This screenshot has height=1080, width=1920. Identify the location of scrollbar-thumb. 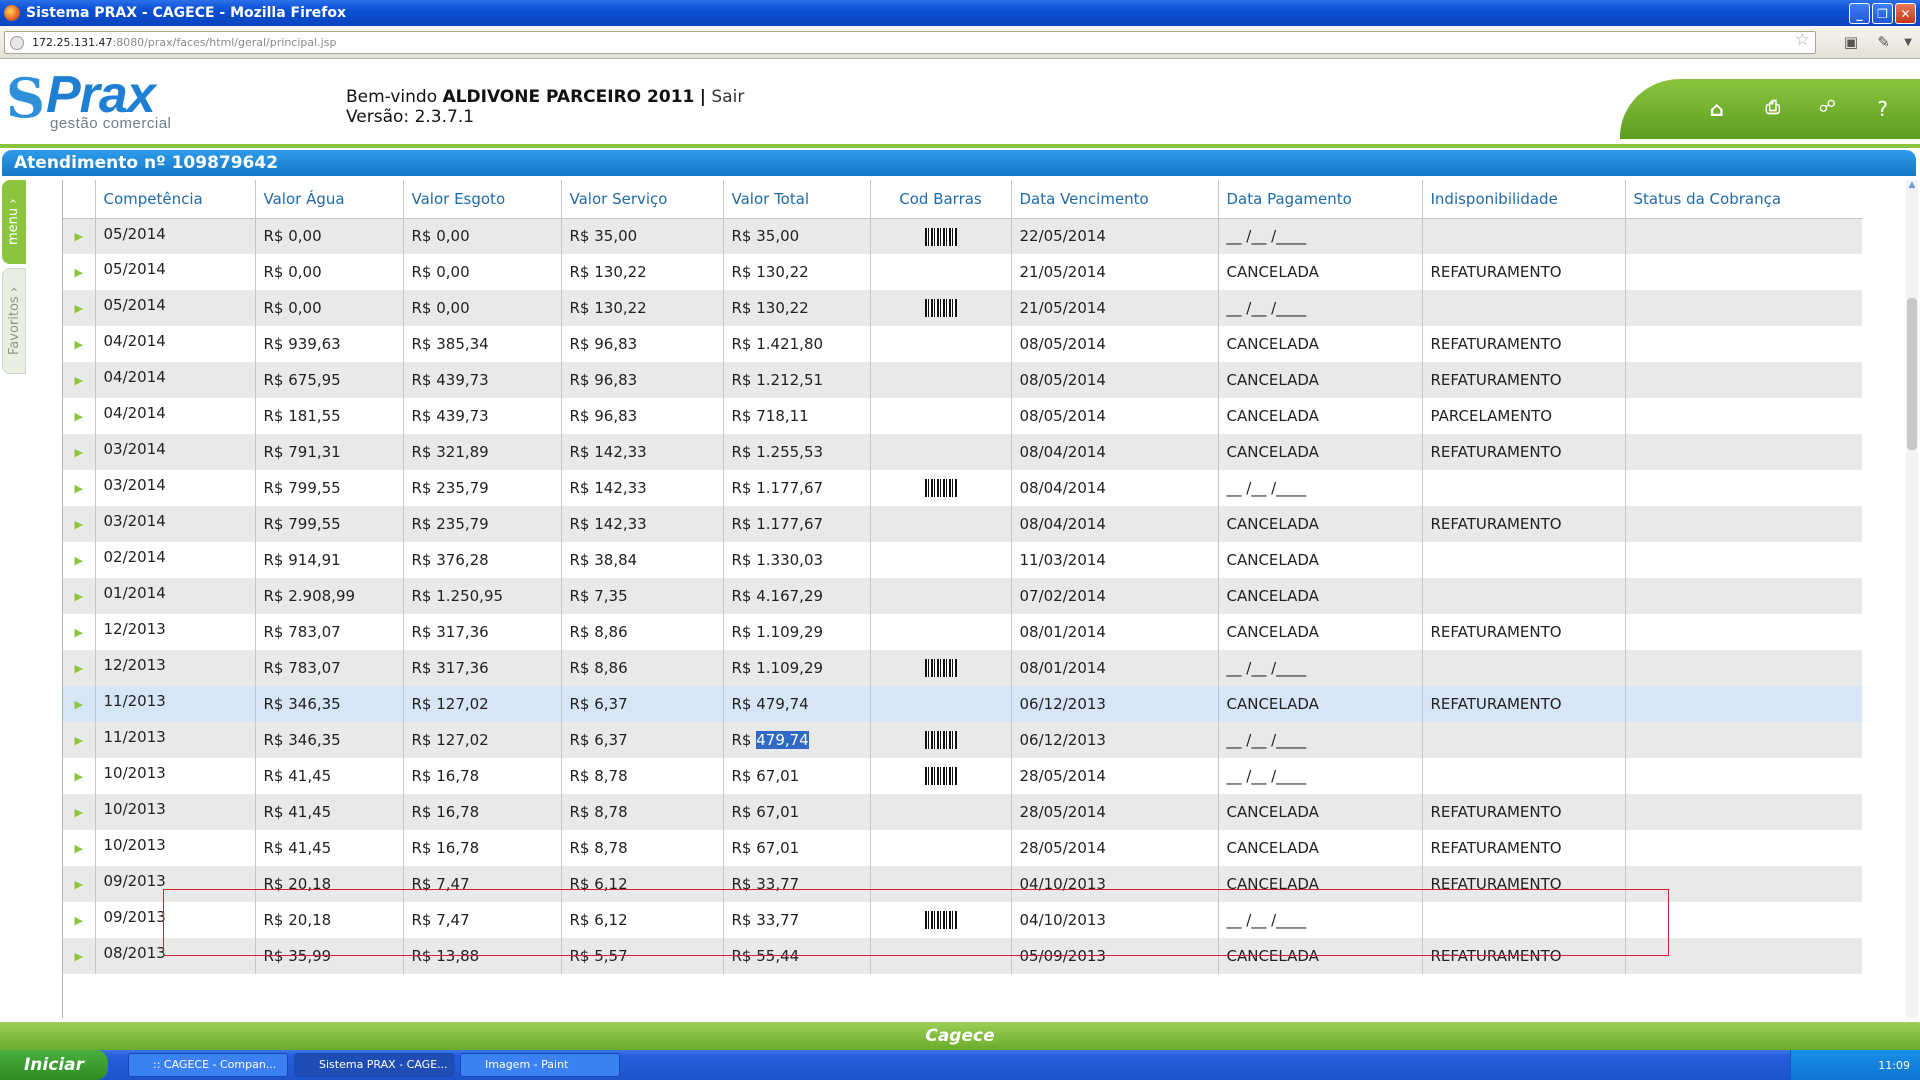
(1912, 374).